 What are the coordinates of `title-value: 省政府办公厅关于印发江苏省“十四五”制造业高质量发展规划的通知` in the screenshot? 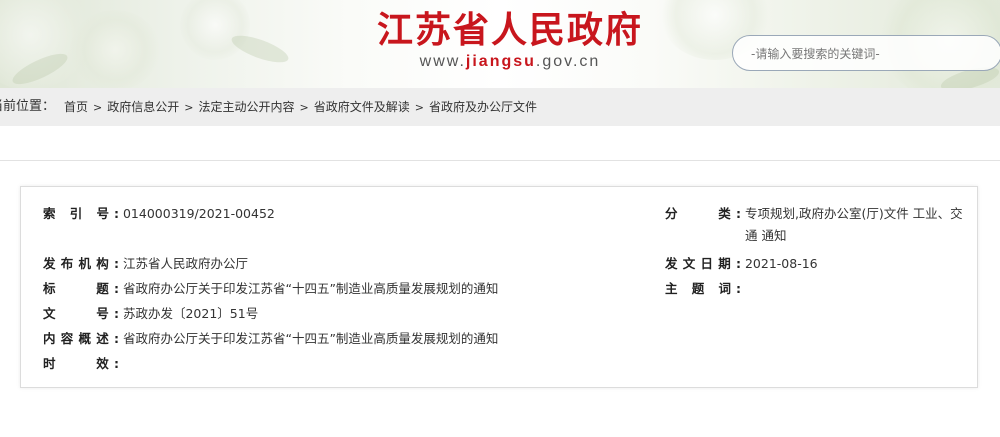 It's located at (310, 288).